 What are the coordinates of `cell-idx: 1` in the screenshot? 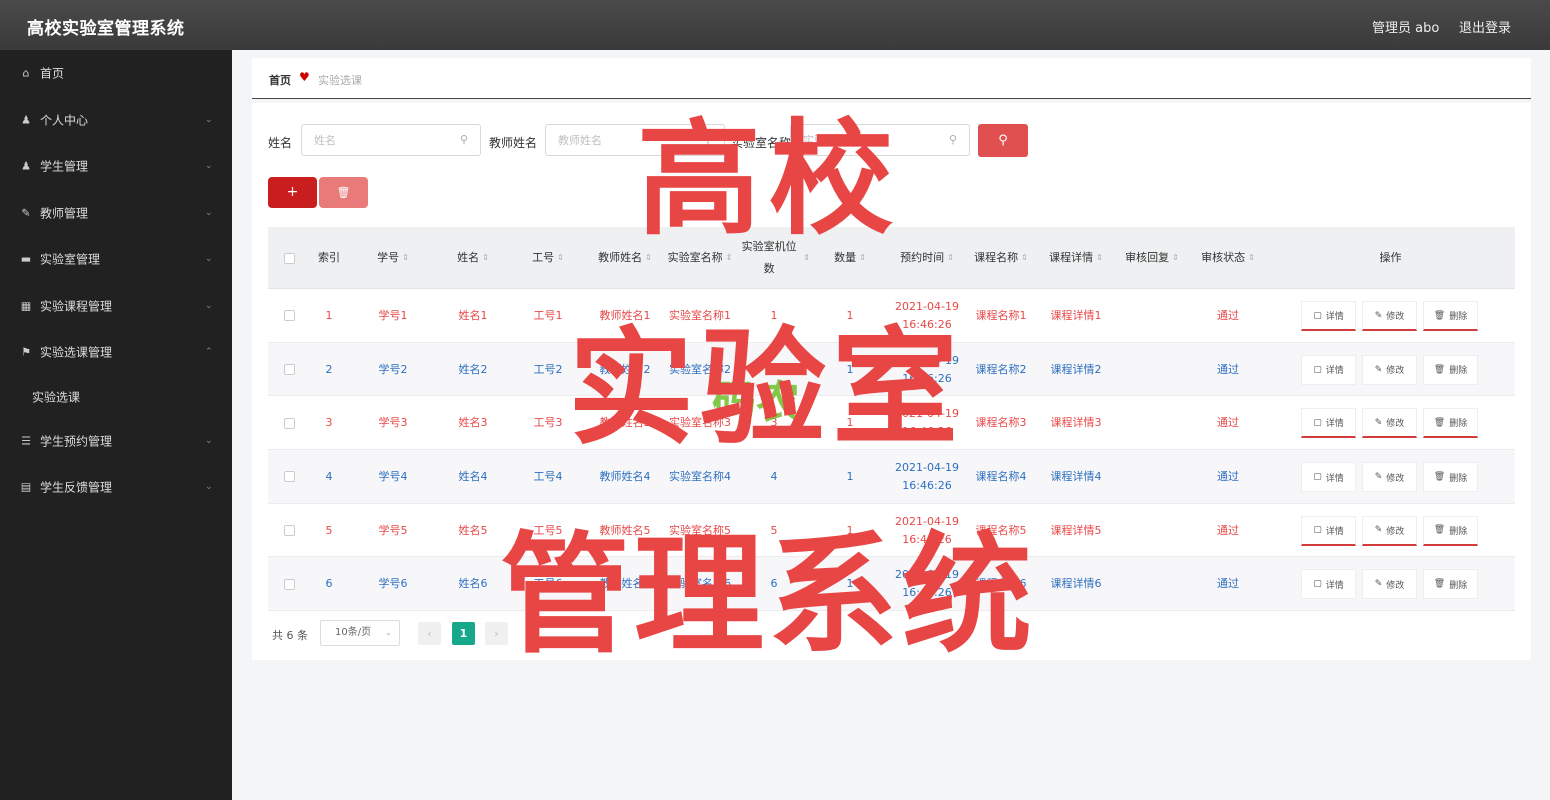 It's located at (329, 315).